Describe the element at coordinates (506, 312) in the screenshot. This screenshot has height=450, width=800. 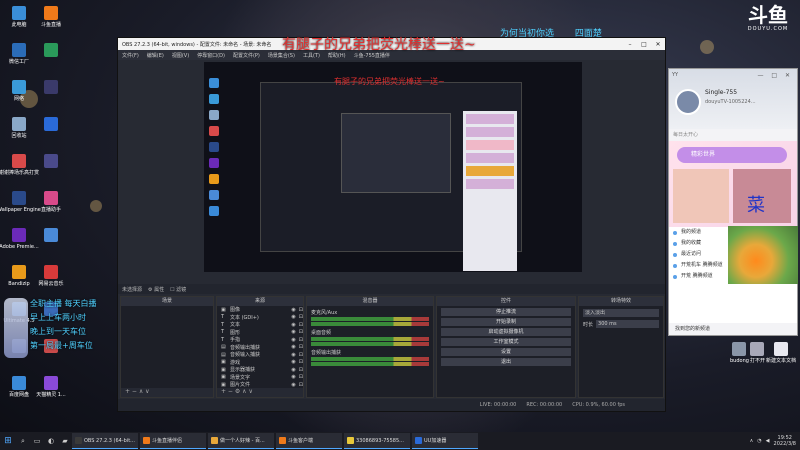
I see `control-button: 停止推流` at that location.